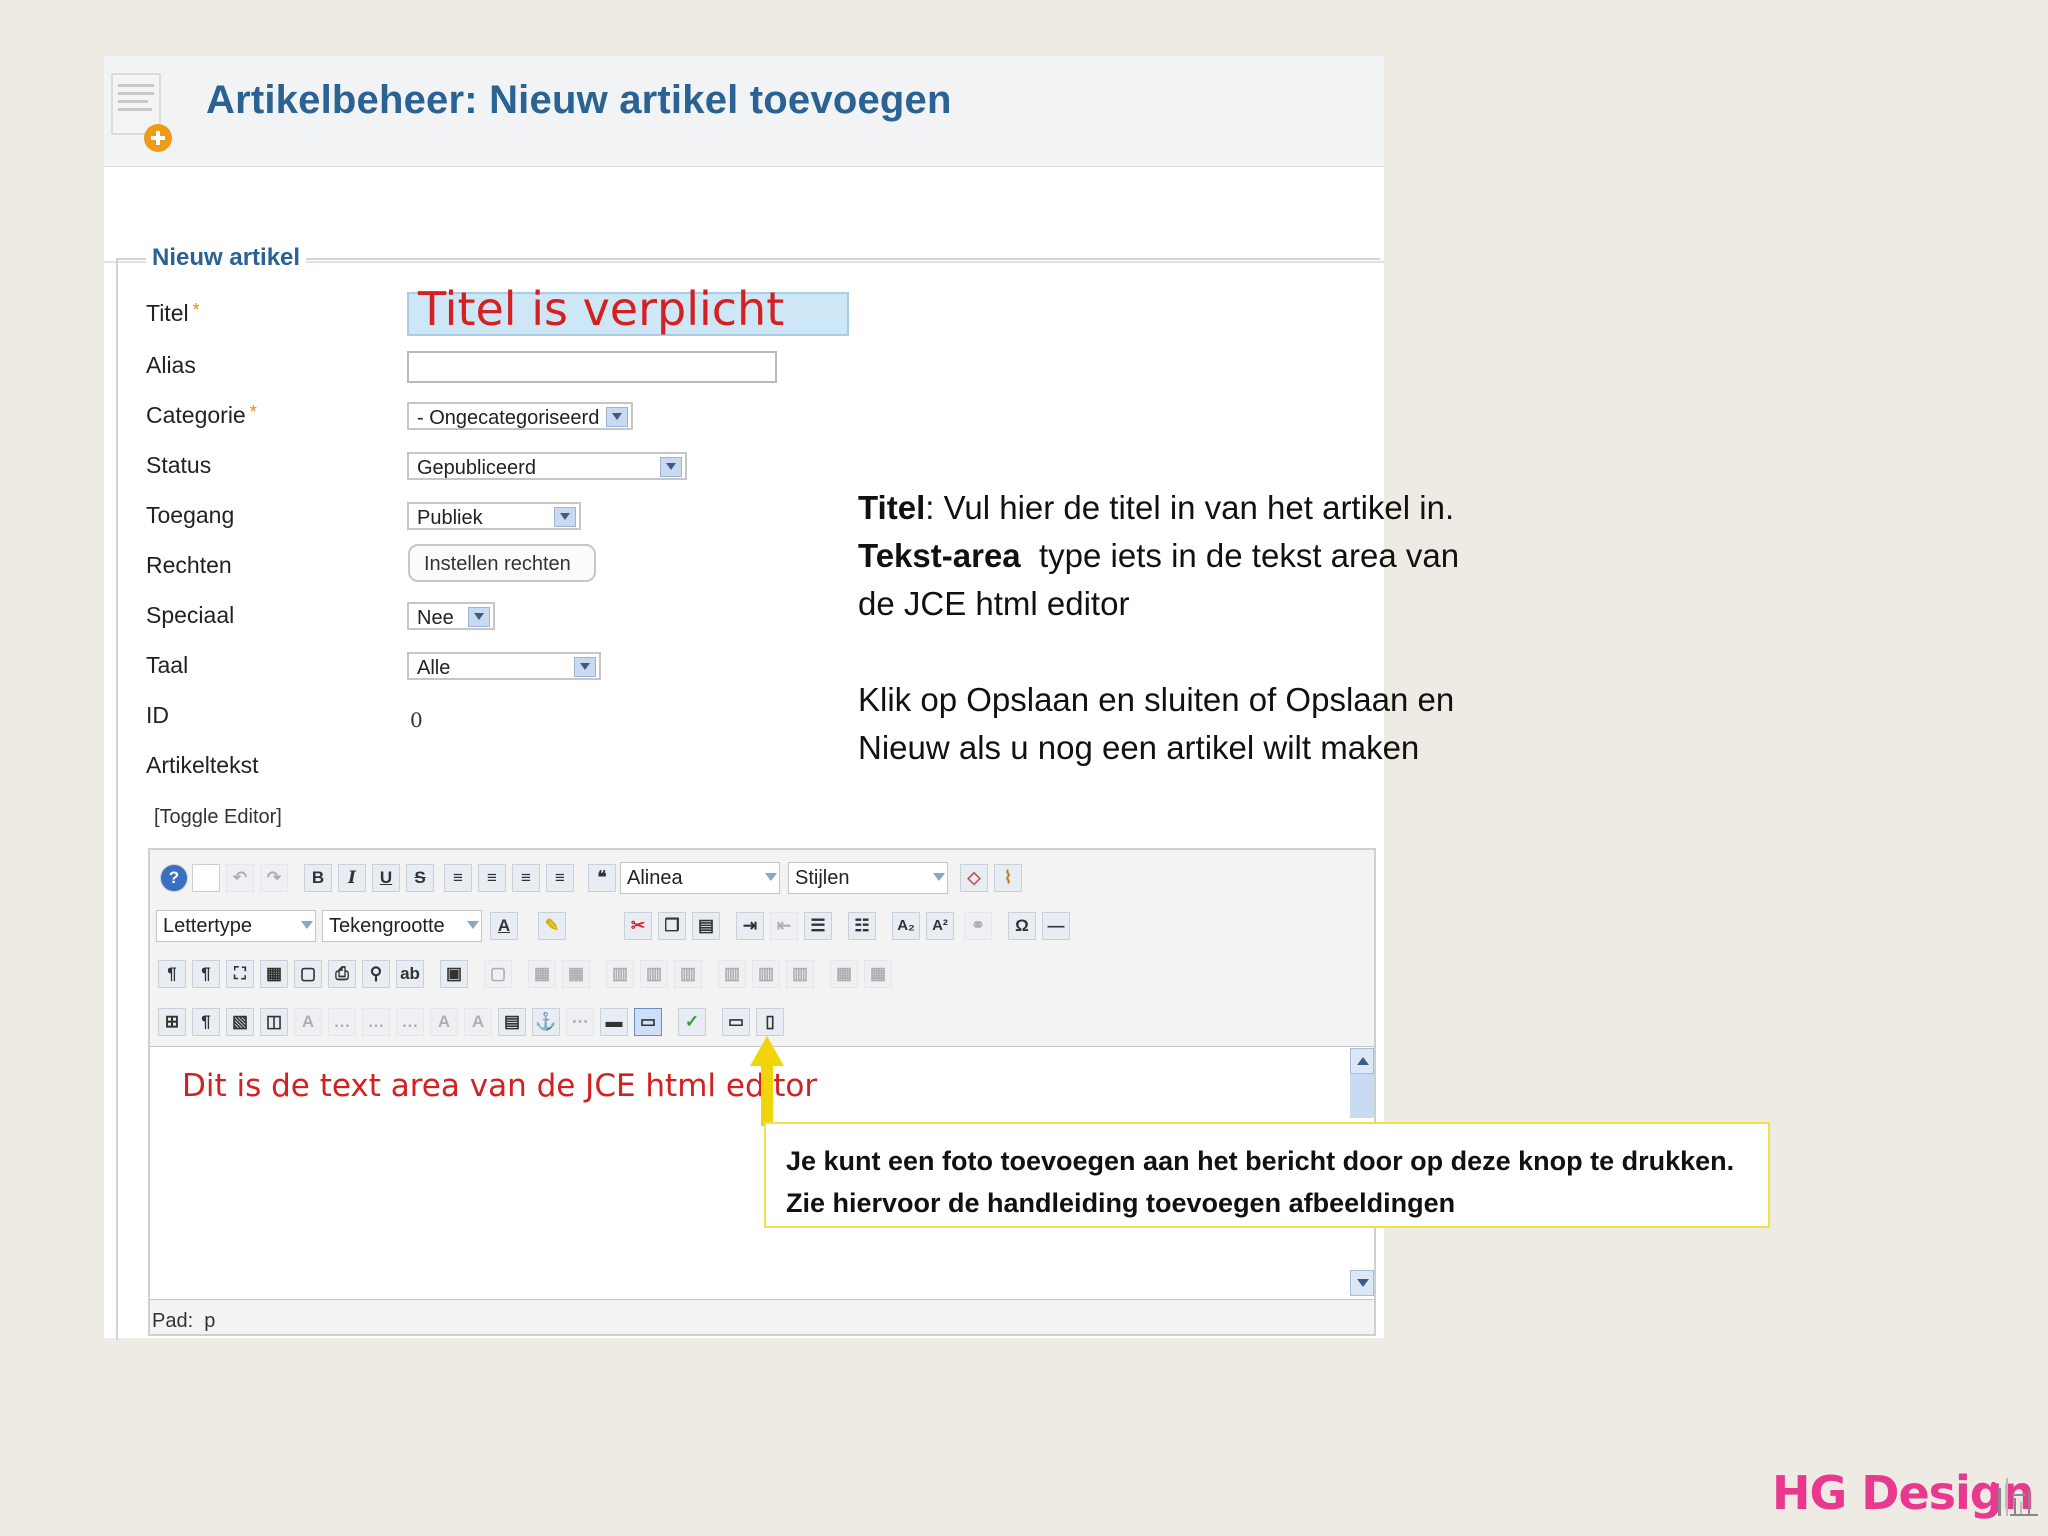  What do you see at coordinates (308, 1022) in the screenshot?
I see `citation-icon: A` at bounding box center [308, 1022].